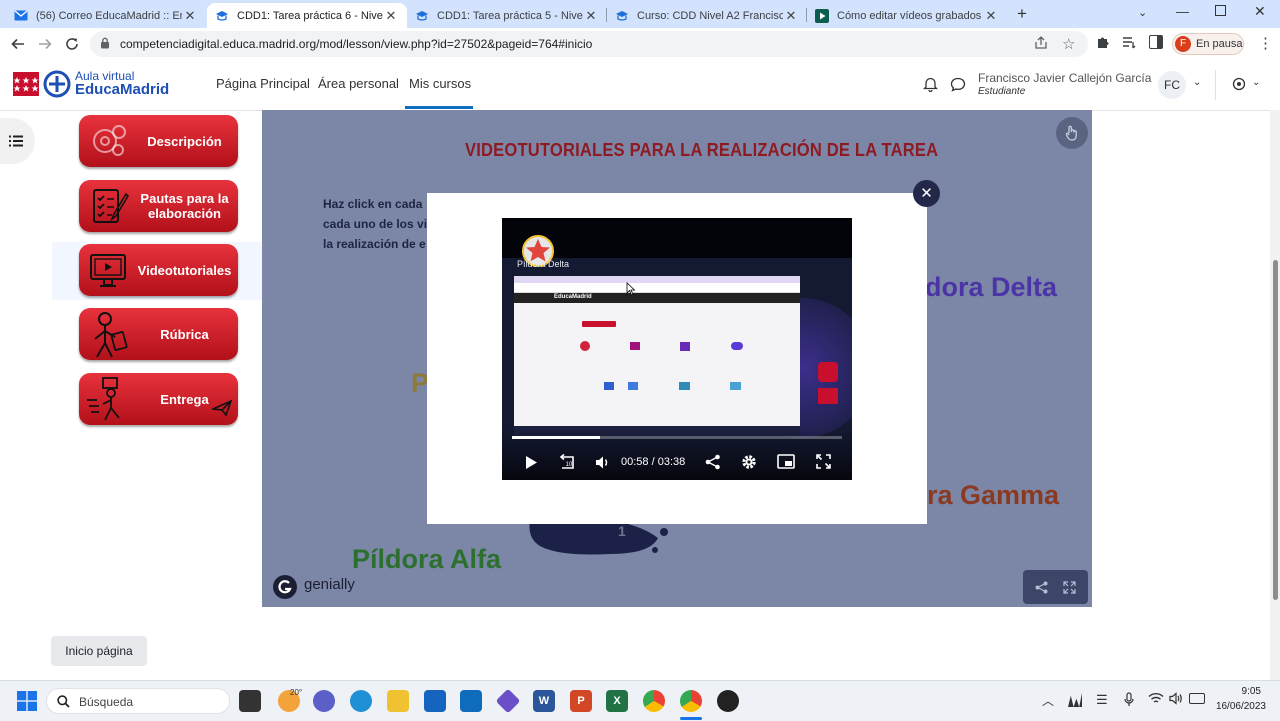 Image resolution: width=1280 pixels, height=721 pixels. I want to click on tray-sliders-icon: ☰, so click(1102, 700).